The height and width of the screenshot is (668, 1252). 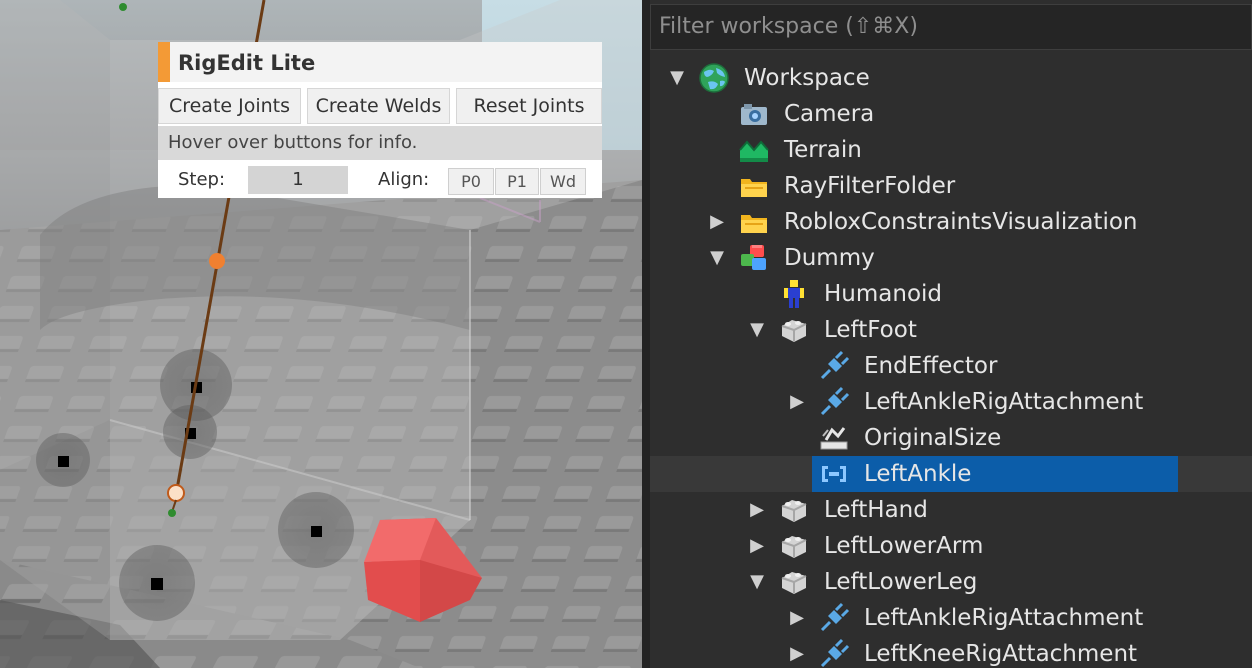 I want to click on motor-icon, so click(x=834, y=474).